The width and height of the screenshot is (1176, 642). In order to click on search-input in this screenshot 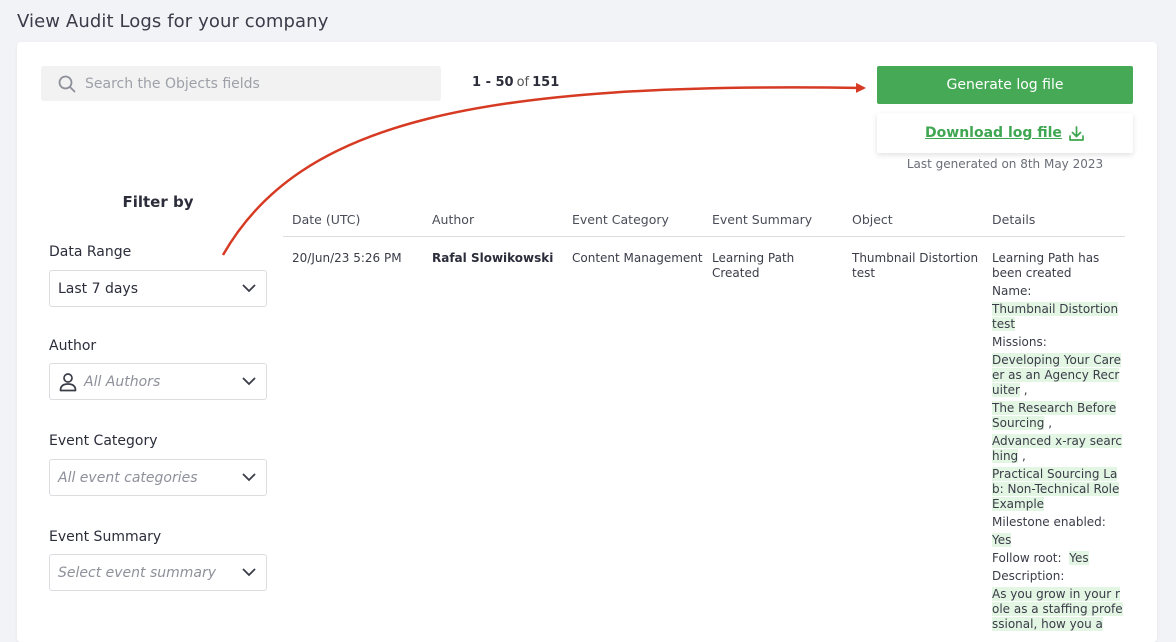, I will do `click(245, 83)`.